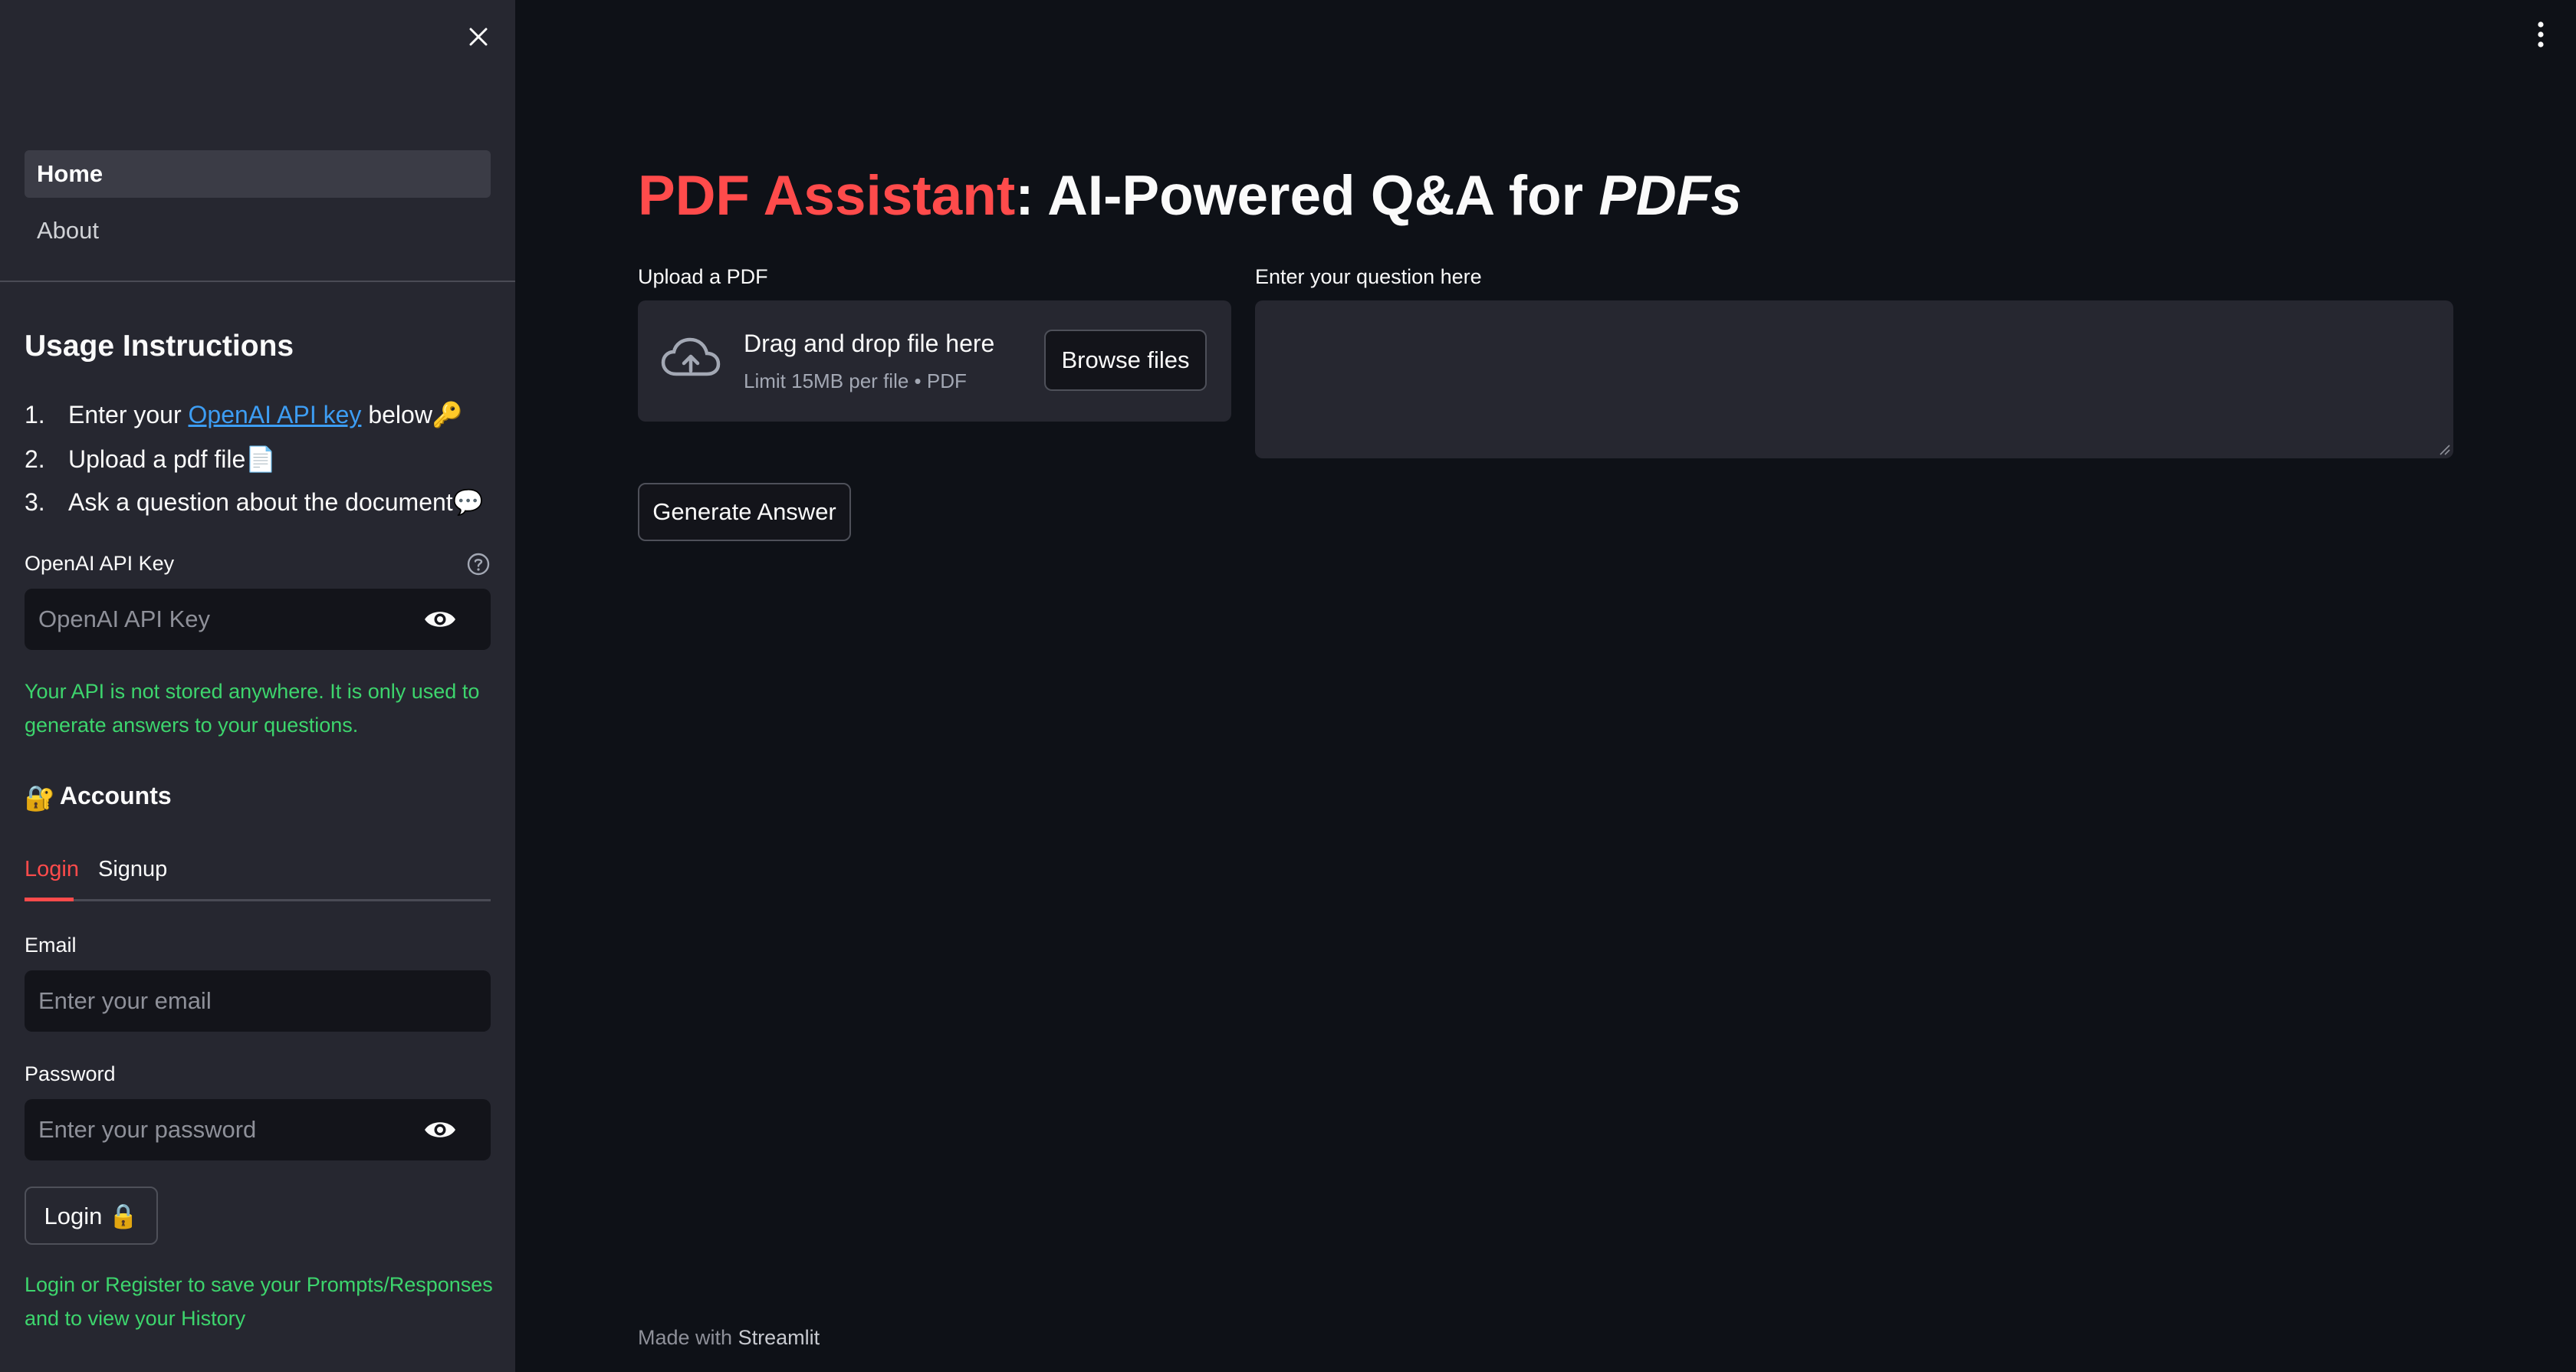 The height and width of the screenshot is (1372, 2576). Describe the element at coordinates (275, 414) in the screenshot. I see `openai-api-key-link: OpenAI API key` at that location.